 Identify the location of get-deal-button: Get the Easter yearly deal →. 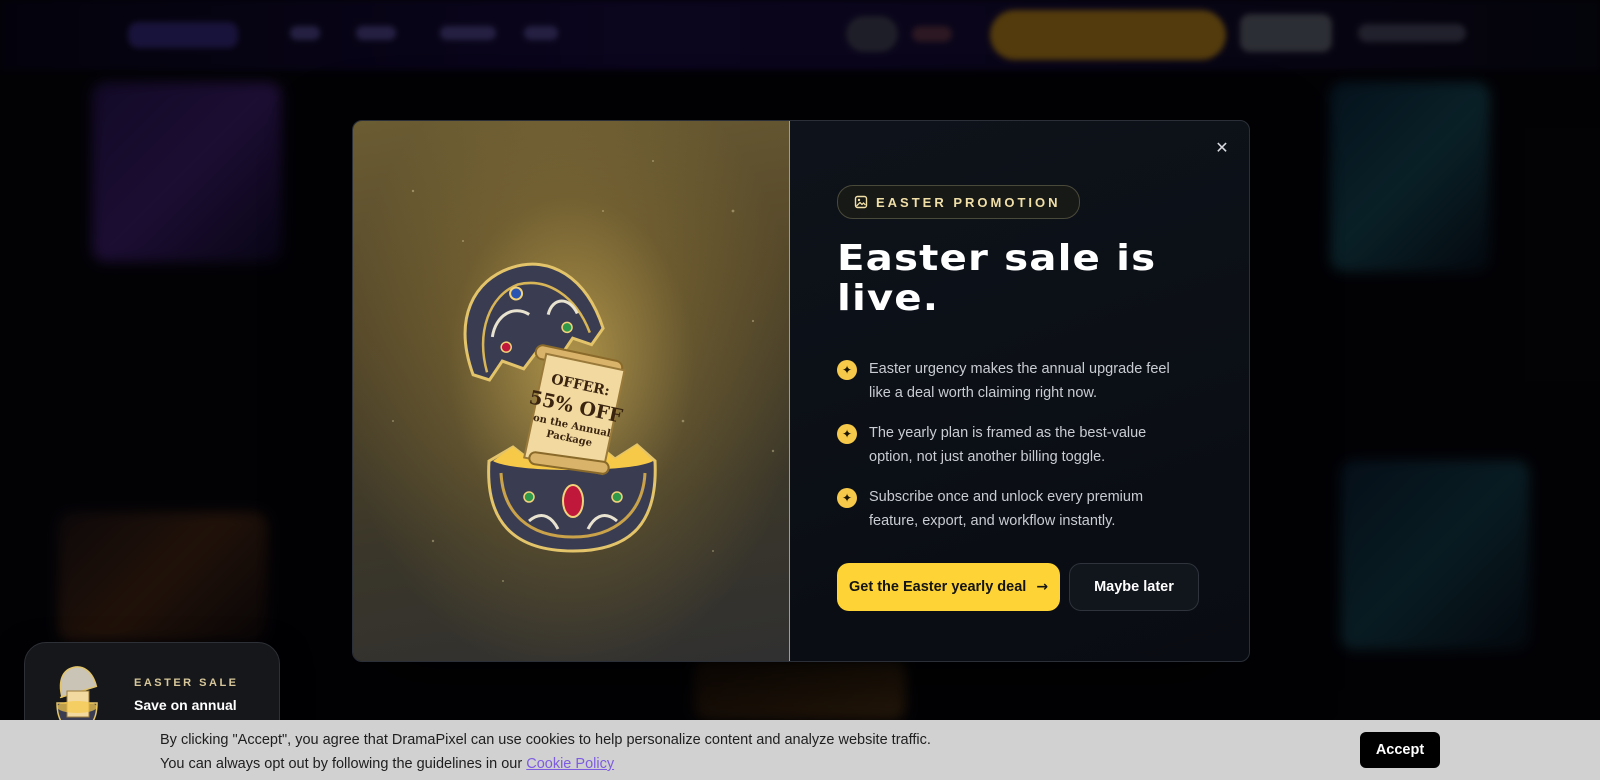
(949, 587).